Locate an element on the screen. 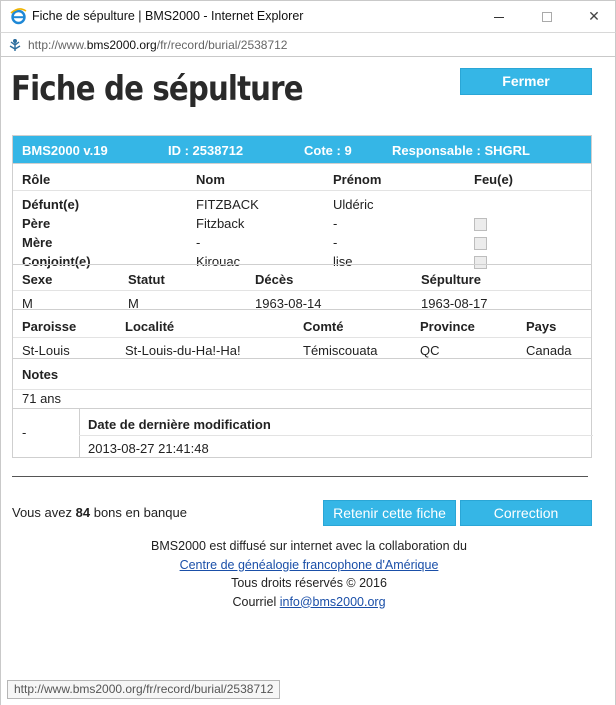 The height and width of the screenshot is (705, 616). col-header-statut: Statut is located at coordinates (146, 279).